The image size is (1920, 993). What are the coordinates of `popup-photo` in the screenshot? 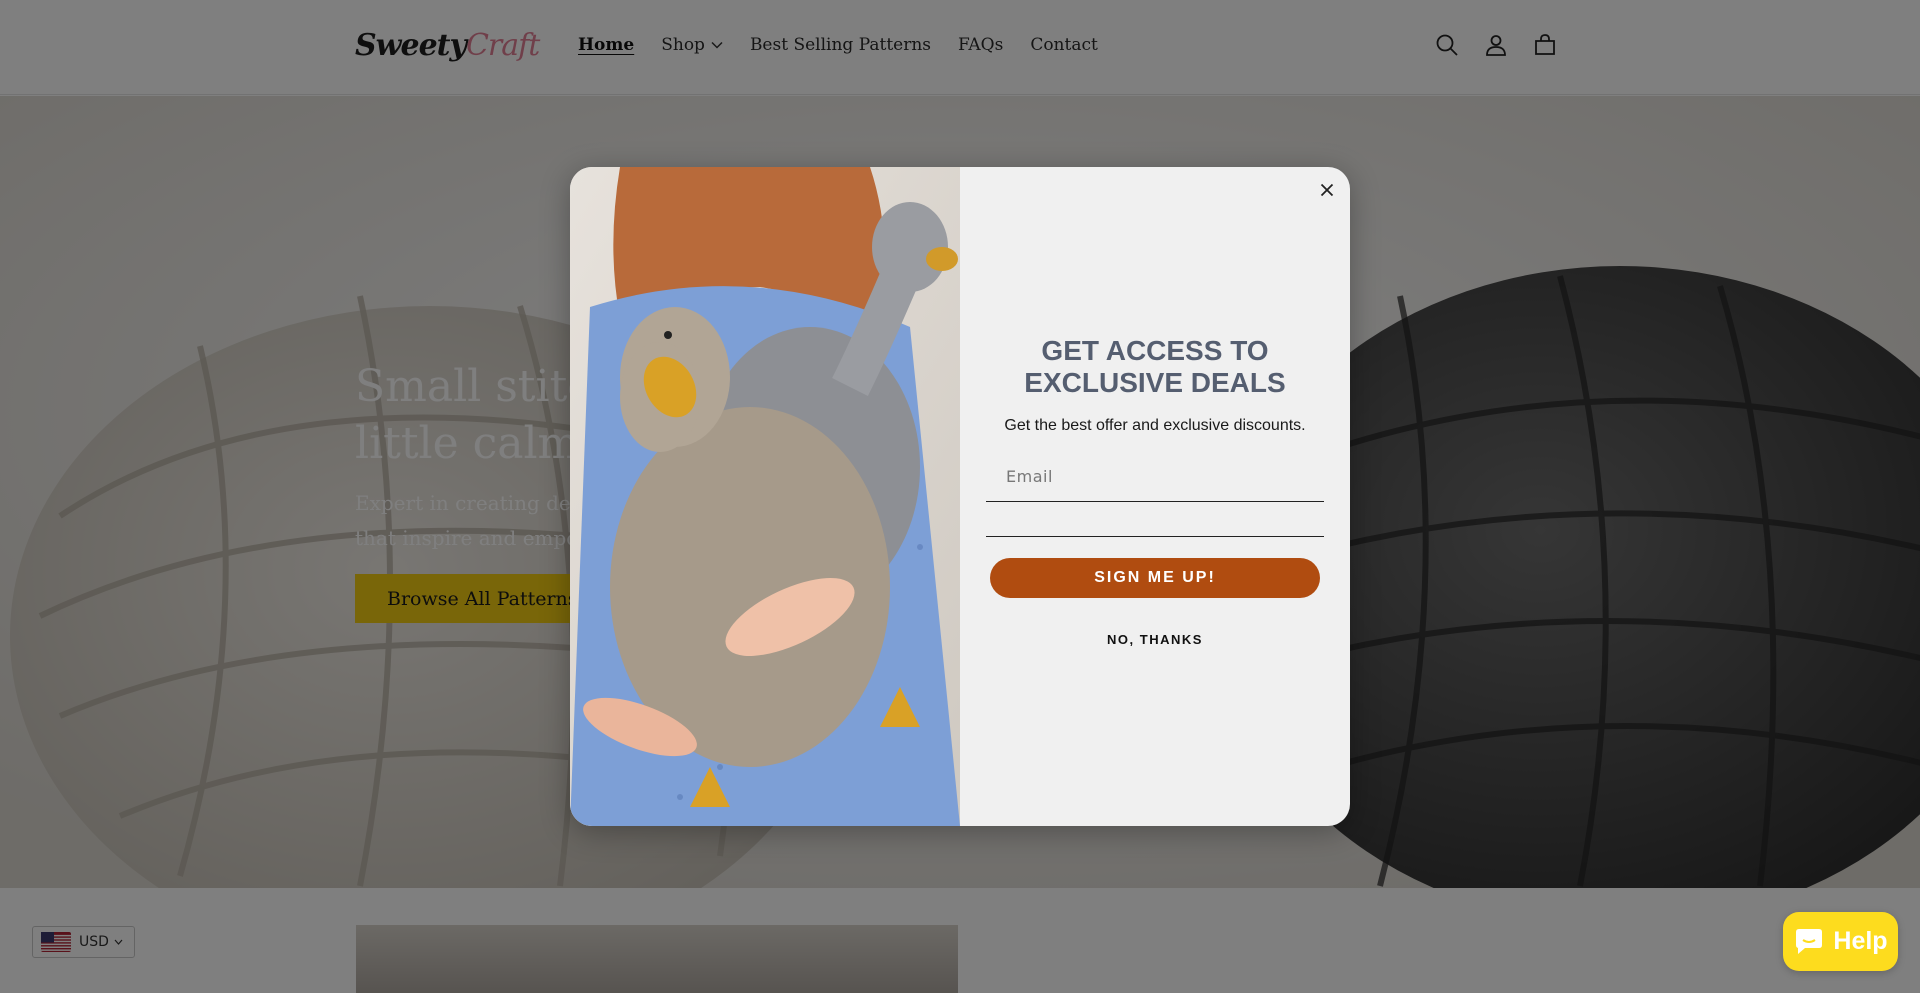 It's located at (765, 496).